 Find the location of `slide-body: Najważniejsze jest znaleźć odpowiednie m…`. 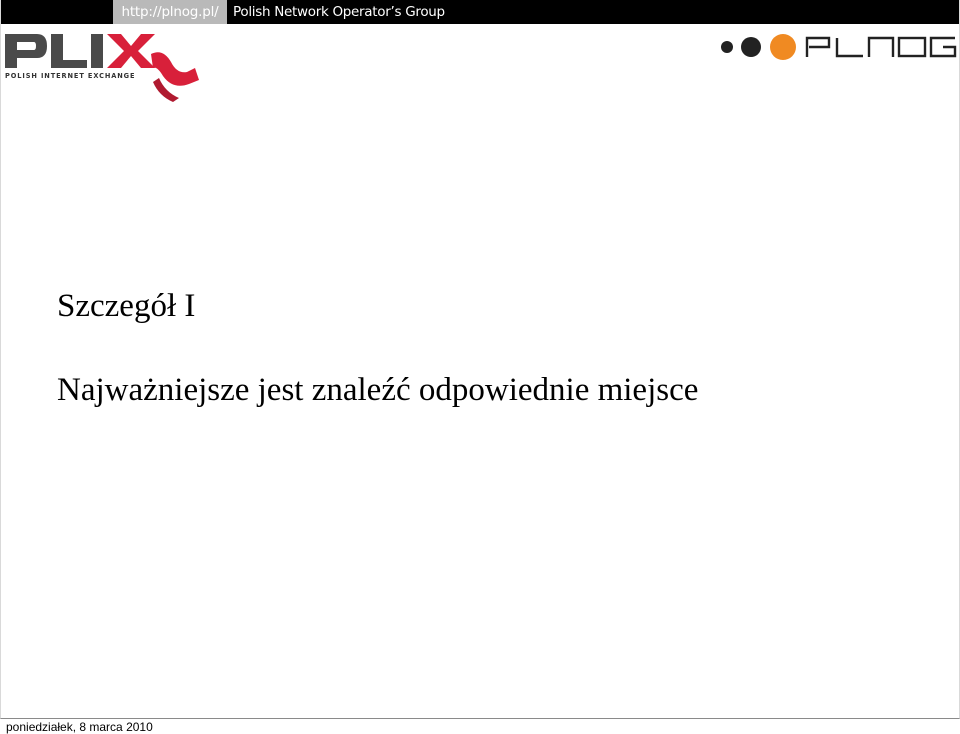

slide-body: Najważniejsze jest znaleźć odpowiednie m… is located at coordinates (378, 390).